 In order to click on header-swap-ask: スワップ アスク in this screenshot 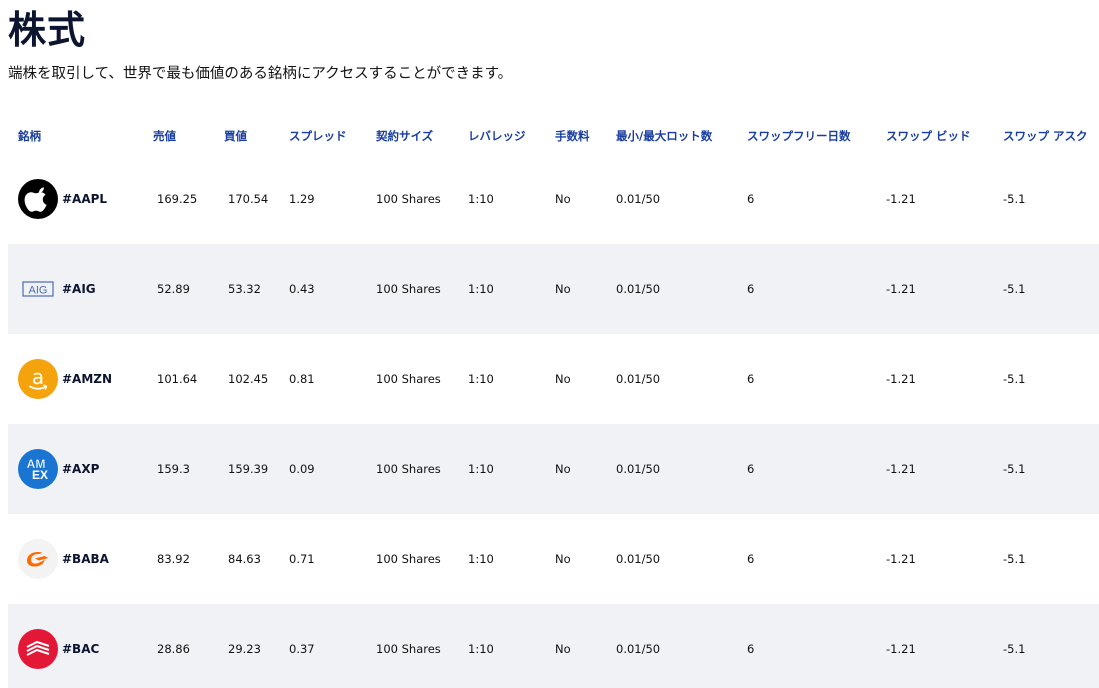, I will do `click(1045, 136)`.